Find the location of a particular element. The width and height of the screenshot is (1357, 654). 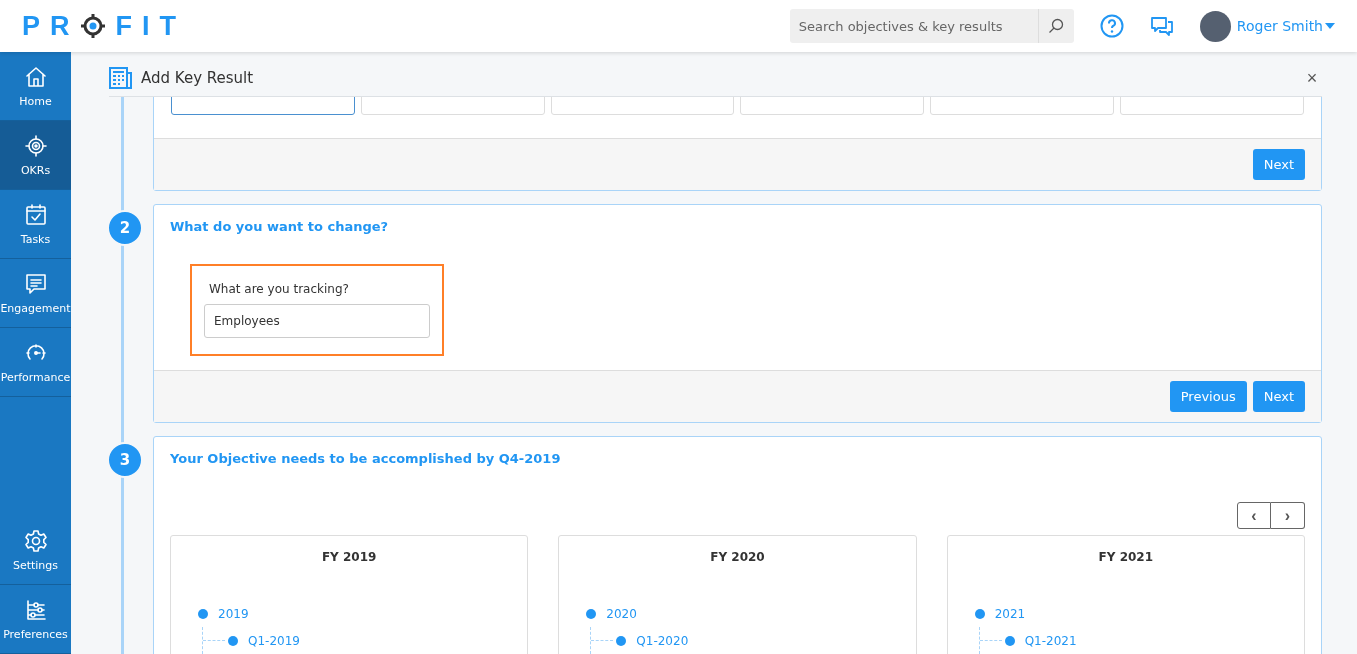

target-icon is located at coordinates (92, 26).